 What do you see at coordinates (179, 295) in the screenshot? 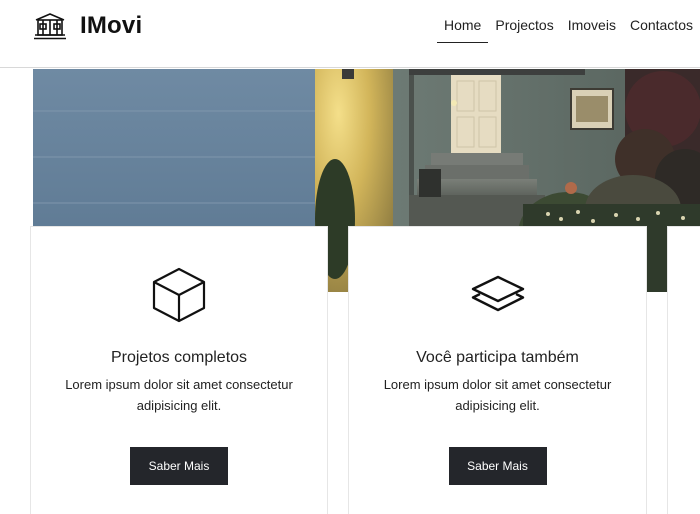
I see `box-icon` at bounding box center [179, 295].